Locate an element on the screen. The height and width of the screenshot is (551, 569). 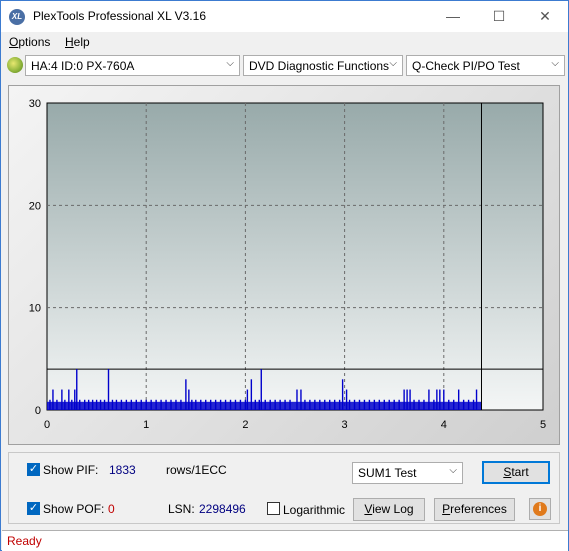
window-title: PlexTools Professional XL V3.16 is located at coordinates (119, 16).